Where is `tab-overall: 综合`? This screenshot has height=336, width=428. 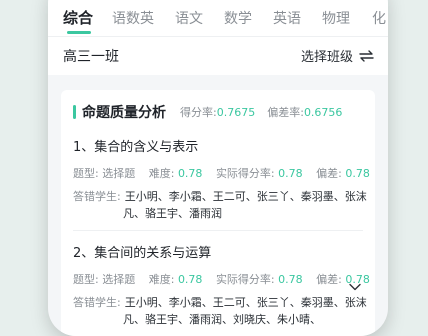 tab-overall: 综合 is located at coordinates (78, 17).